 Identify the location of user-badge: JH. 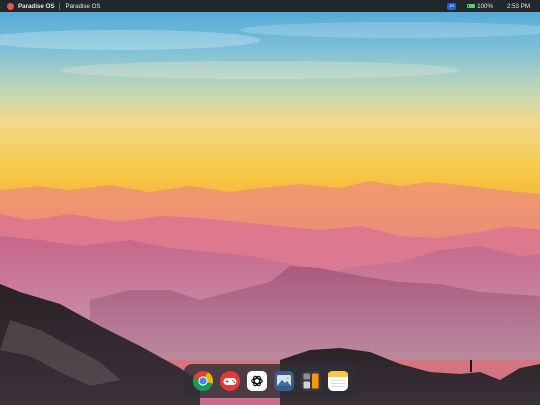
(452, 6).